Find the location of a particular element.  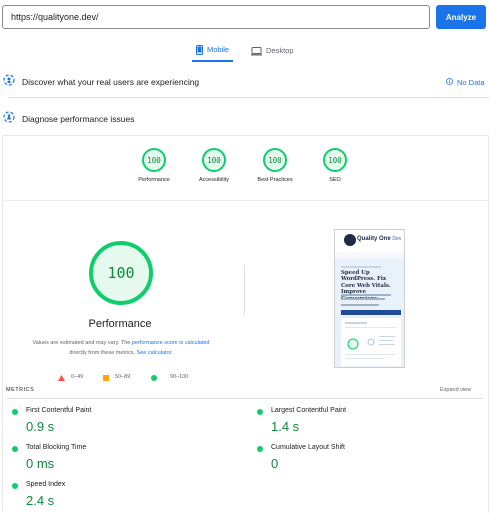

section-divider is located at coordinates (248, 97).